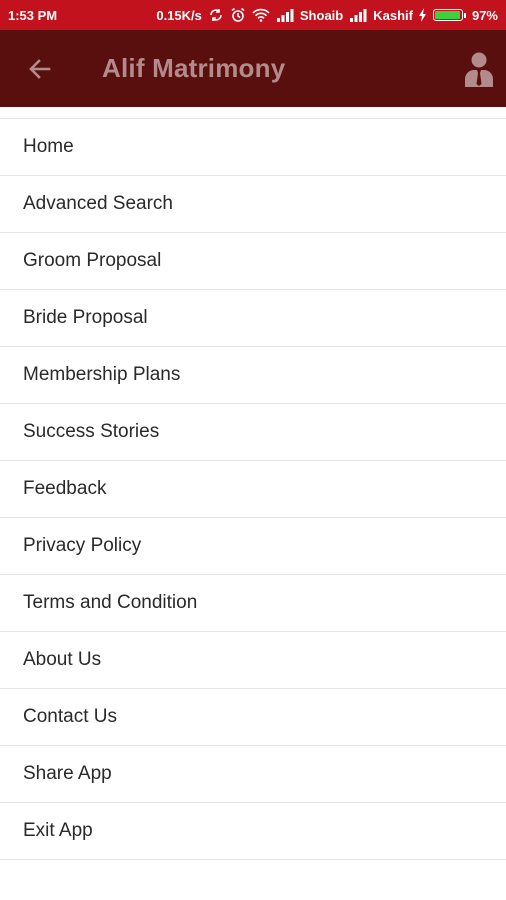 The image size is (506, 900). What do you see at coordinates (253, 774) in the screenshot?
I see `menu-item-share-app: Share App` at bounding box center [253, 774].